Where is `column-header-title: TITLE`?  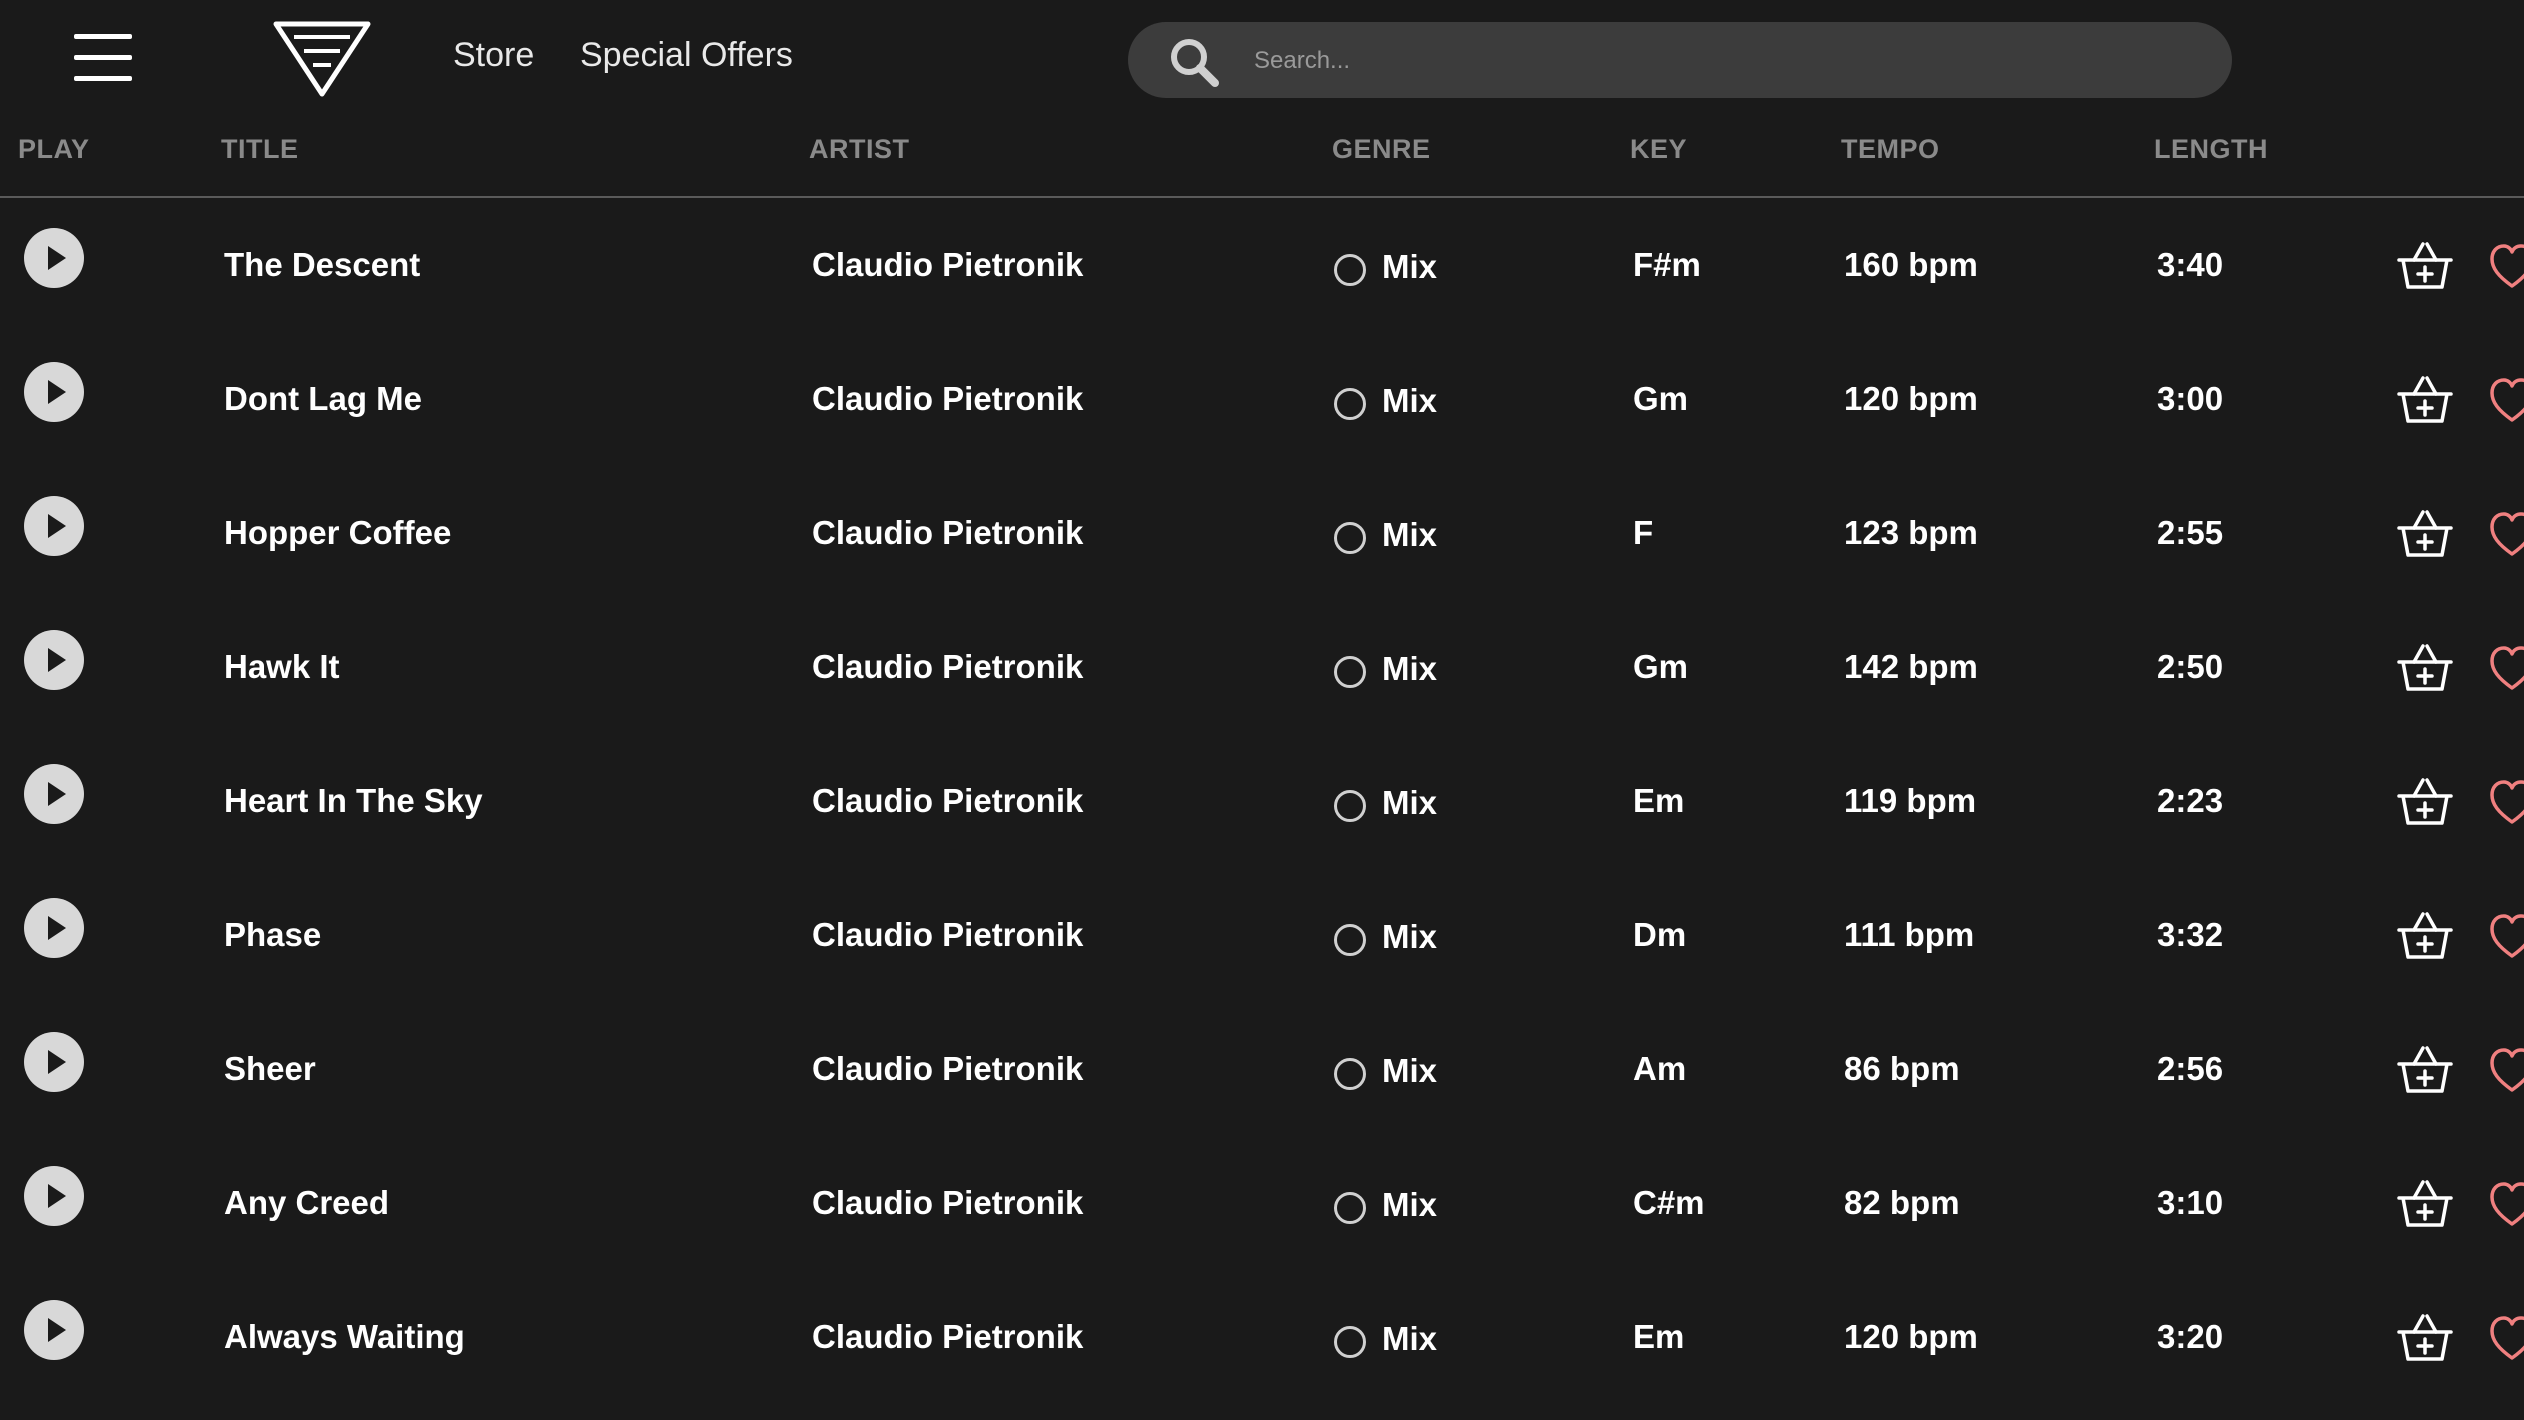
column-header-title: TITLE is located at coordinates (260, 149).